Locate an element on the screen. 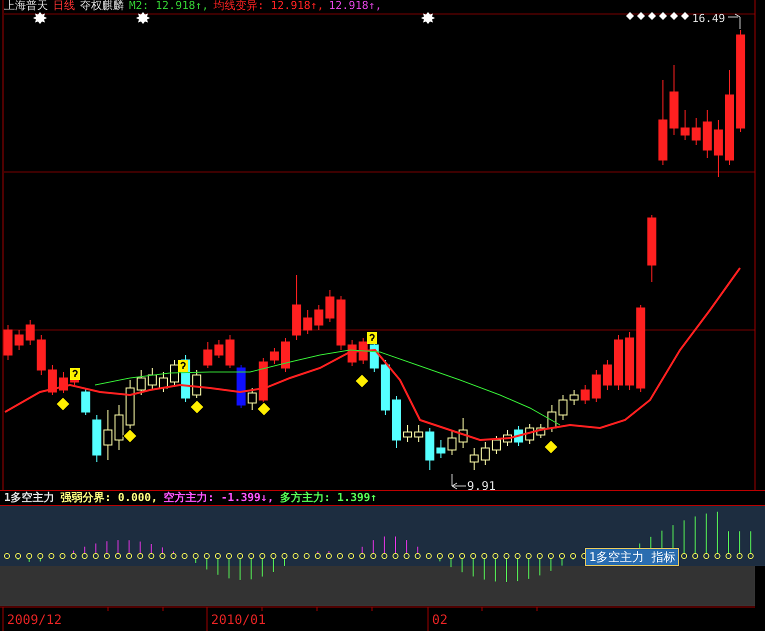 The image size is (765, 631). indicator-value: 多方主力: 1.399↑ is located at coordinates (328, 498).